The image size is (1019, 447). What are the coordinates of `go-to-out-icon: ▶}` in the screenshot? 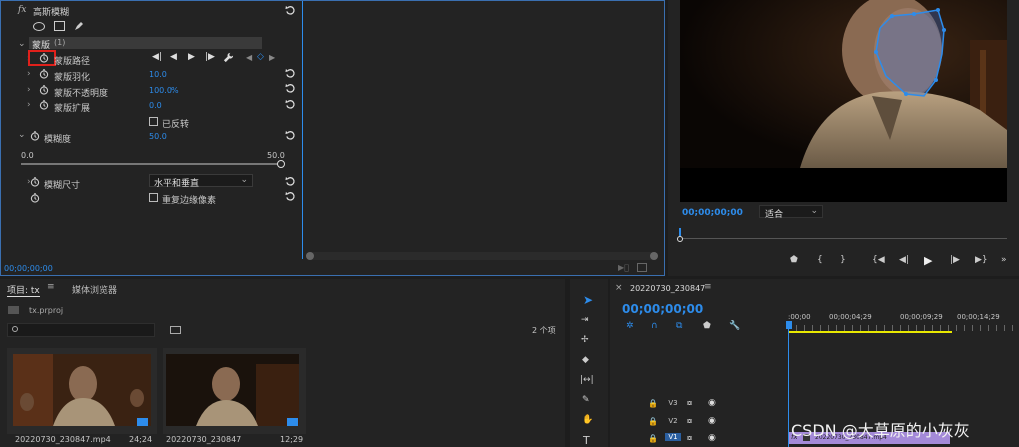 It's located at (981, 260).